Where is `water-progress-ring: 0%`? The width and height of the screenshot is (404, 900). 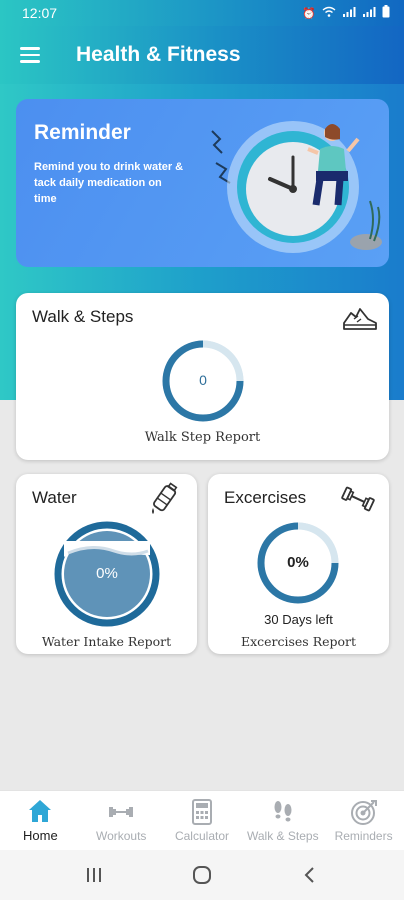 water-progress-ring: 0% is located at coordinates (107, 574).